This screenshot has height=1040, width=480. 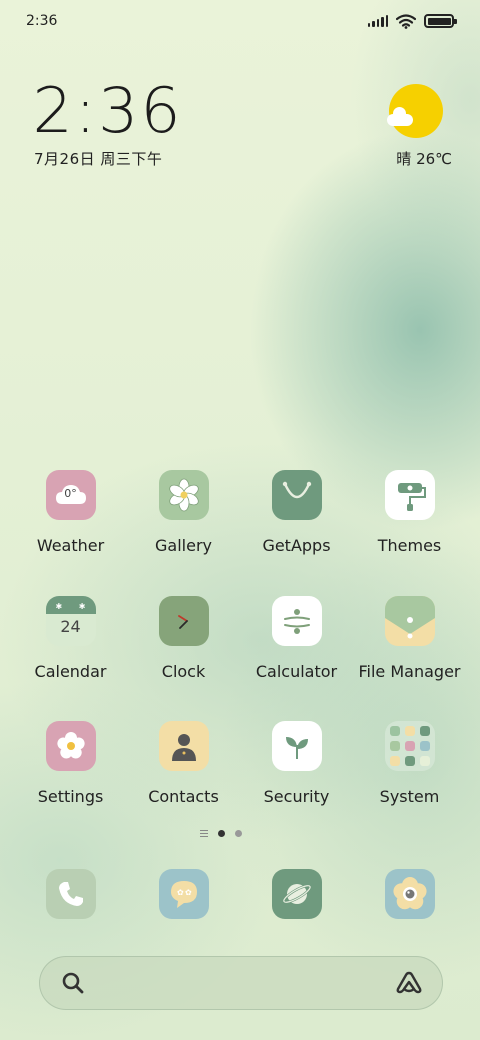 What do you see at coordinates (296, 796) in the screenshot?
I see `app-label: Security` at bounding box center [296, 796].